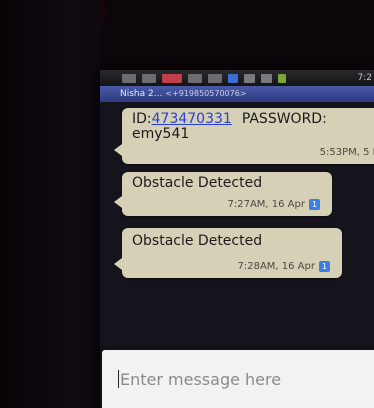 The height and width of the screenshot is (408, 374). I want to click on usb-icon, so click(129, 78).